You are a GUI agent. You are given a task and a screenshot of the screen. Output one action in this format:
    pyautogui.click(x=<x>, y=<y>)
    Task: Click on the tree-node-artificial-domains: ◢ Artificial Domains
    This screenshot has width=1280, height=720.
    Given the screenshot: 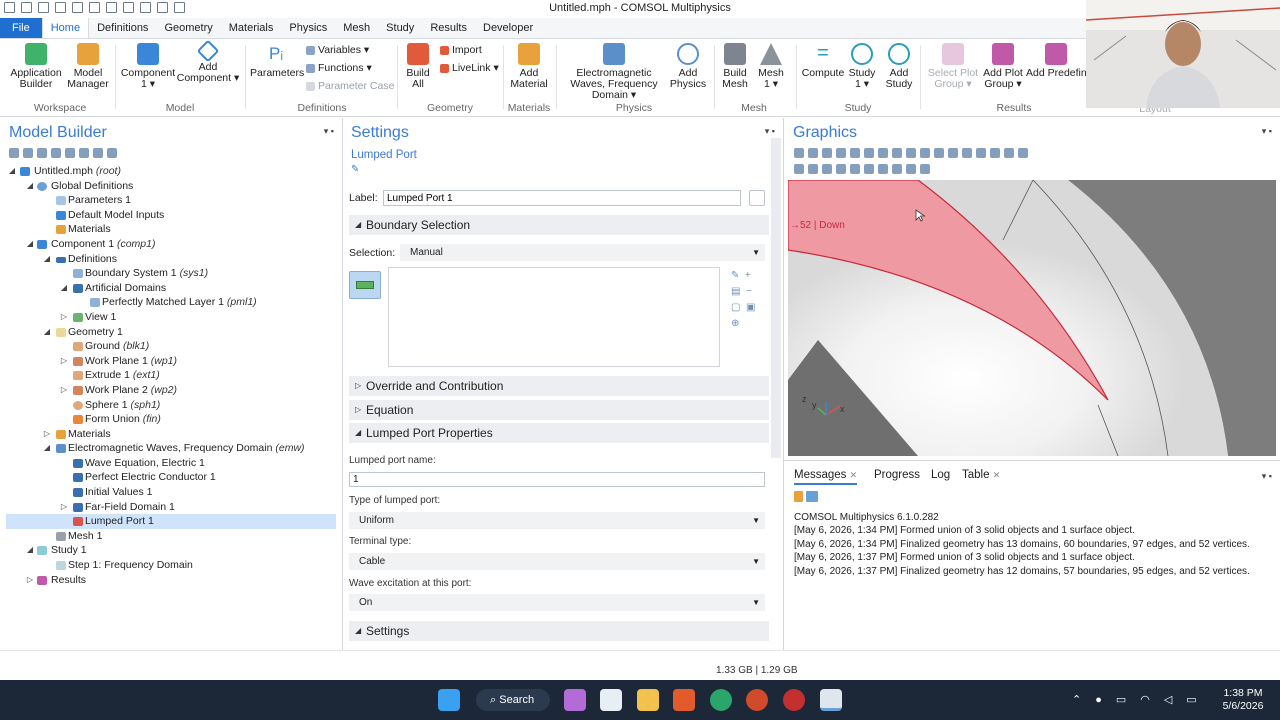 What is the action you would take?
    pyautogui.click(x=171, y=288)
    